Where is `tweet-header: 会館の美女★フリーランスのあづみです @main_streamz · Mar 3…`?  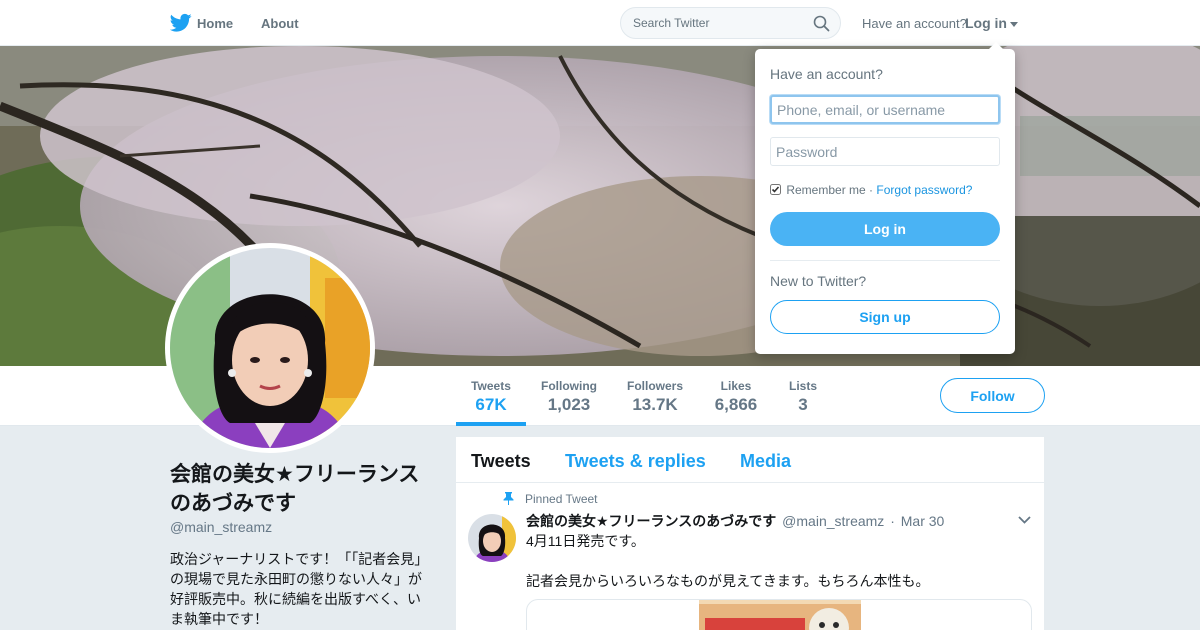
tweet-header: 会館の美女★フリーランスのあづみです @main_streamz · Mar 3… is located at coordinates (735, 521).